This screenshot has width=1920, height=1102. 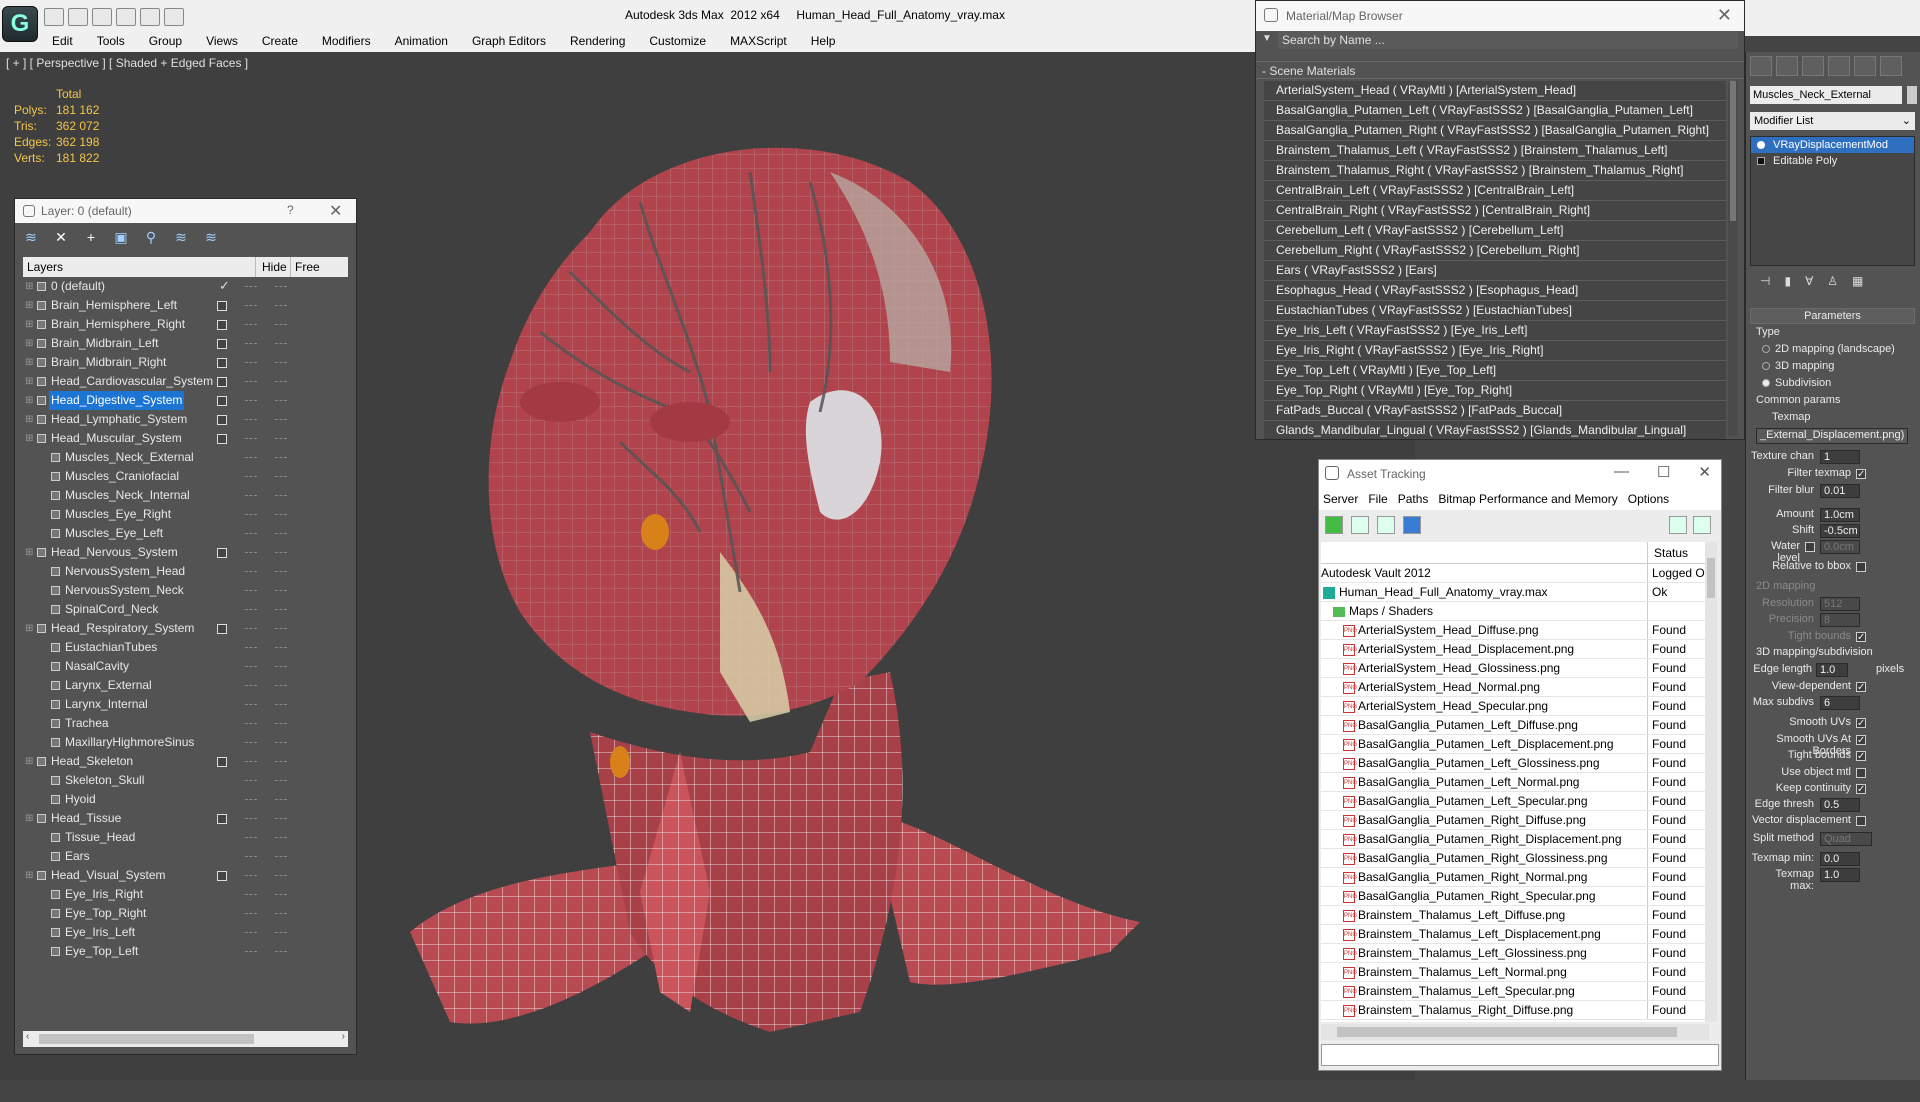 What do you see at coordinates (1861, 789) in the screenshot?
I see `keep-continuity-checkbox: ✓` at bounding box center [1861, 789].